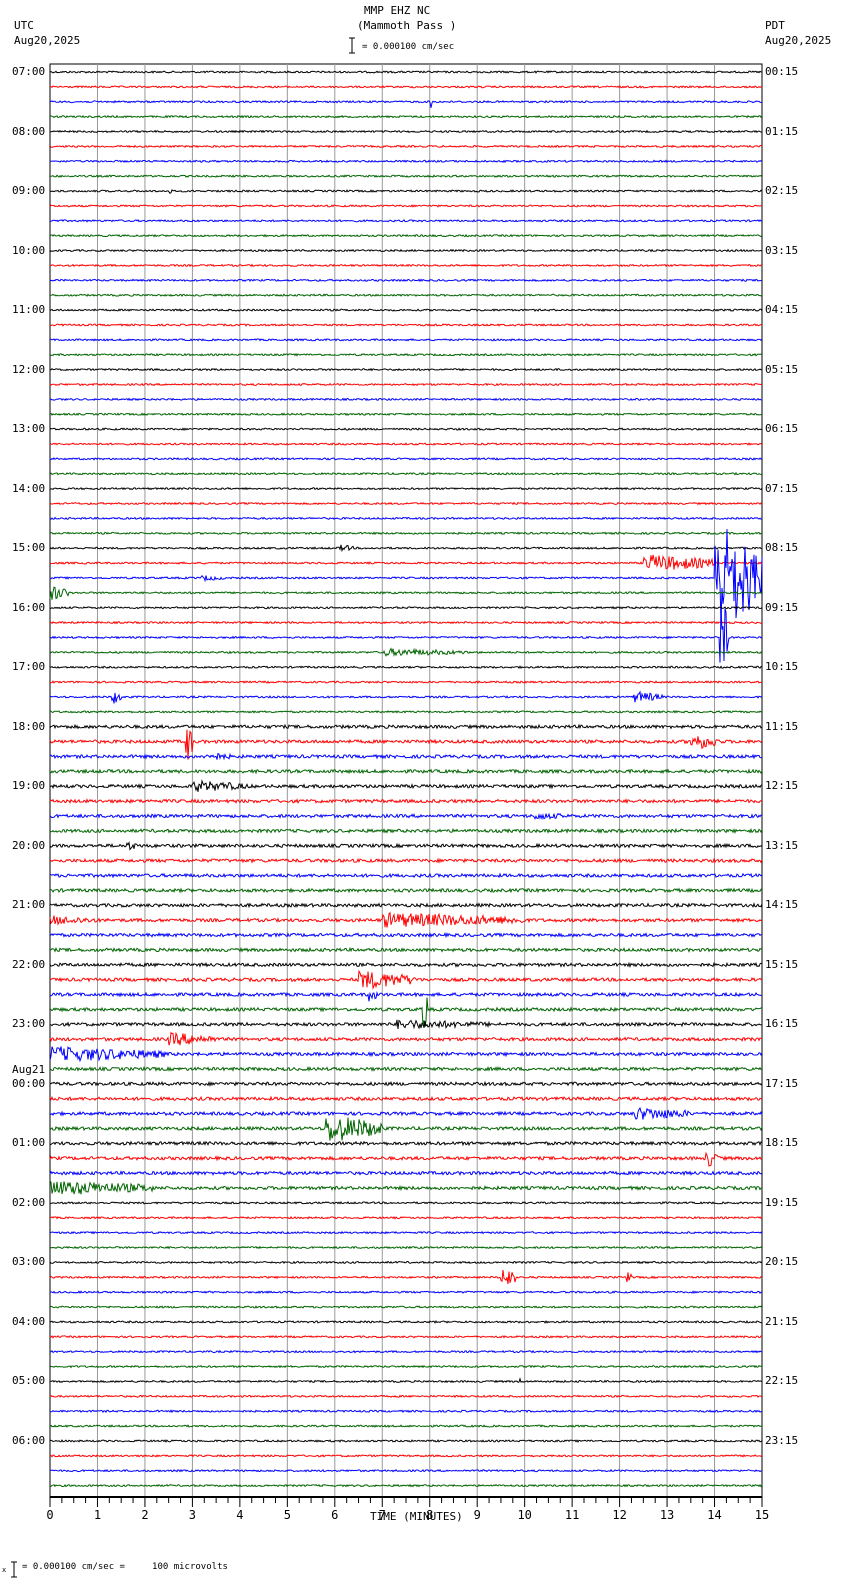 This screenshot has width=850, height=1584. What do you see at coordinates (382, 1515) in the screenshot?
I see `x-tick-label: 7` at bounding box center [382, 1515].